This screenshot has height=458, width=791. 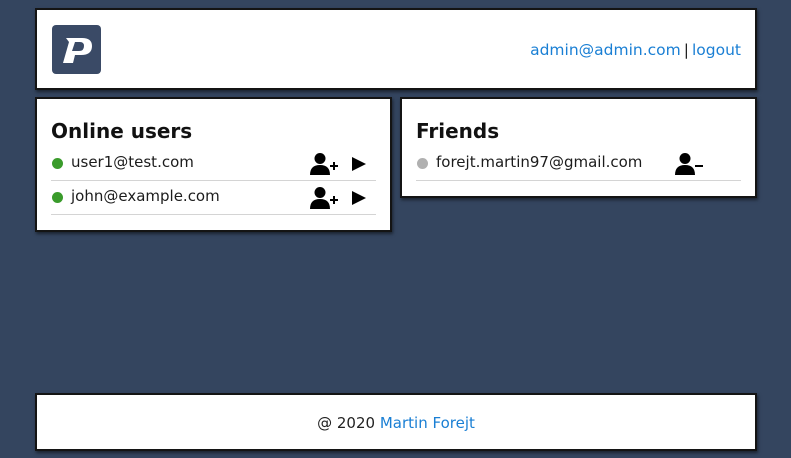 I want to click on offline-status-dot, so click(x=422, y=163).